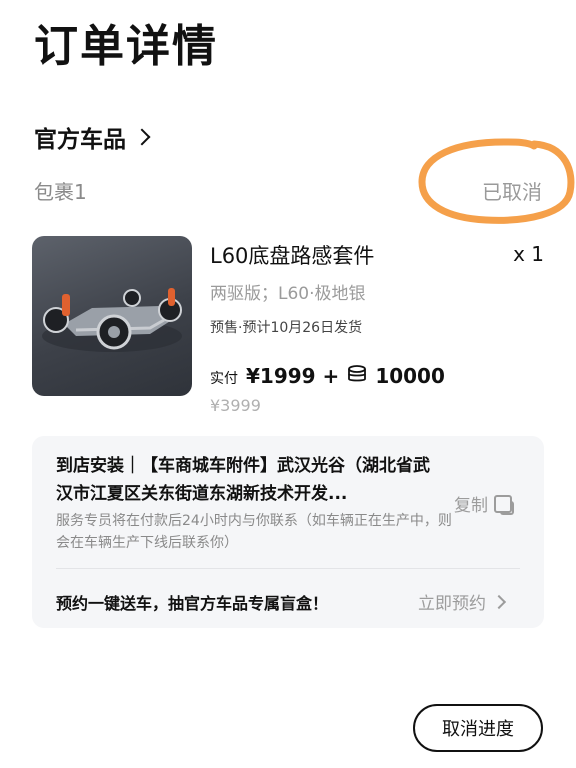  What do you see at coordinates (60, 192) in the screenshot?
I see `package-label: 包裹1` at bounding box center [60, 192].